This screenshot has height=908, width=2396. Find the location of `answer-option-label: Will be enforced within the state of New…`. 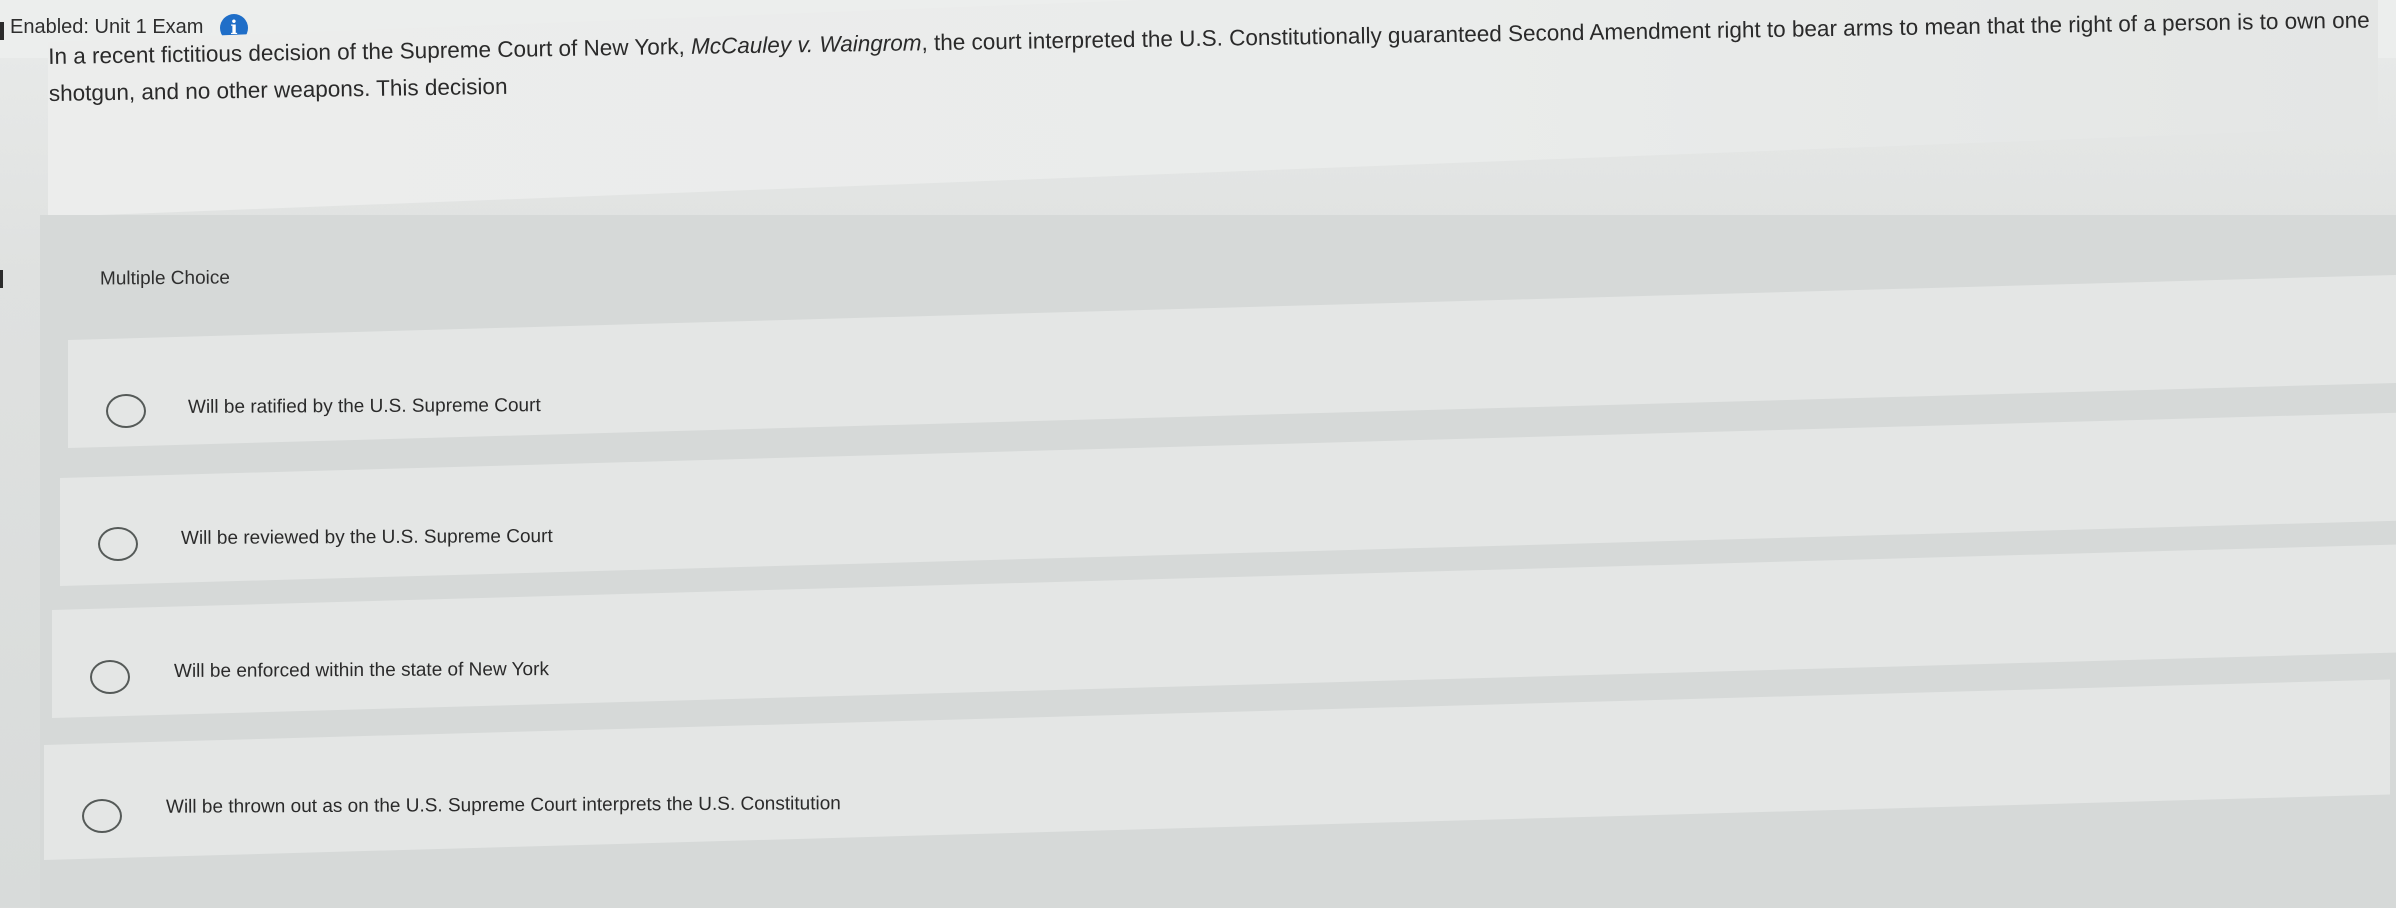

answer-option-label: Will be enforced within the state of New… is located at coordinates (361, 671).